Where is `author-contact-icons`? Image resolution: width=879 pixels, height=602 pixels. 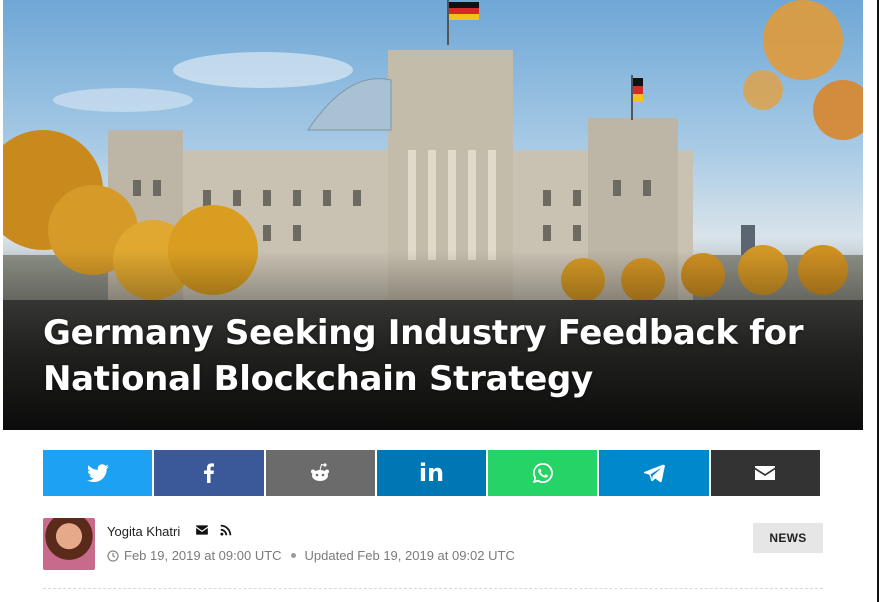 author-contact-icons is located at coordinates (214, 530).